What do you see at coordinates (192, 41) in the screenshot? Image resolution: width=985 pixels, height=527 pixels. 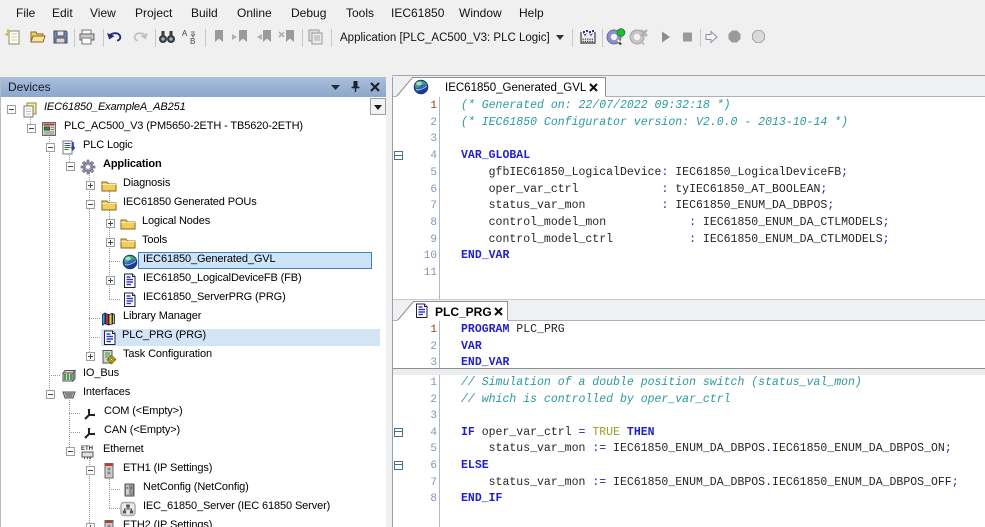 I see `svg-text: B` at bounding box center [192, 41].